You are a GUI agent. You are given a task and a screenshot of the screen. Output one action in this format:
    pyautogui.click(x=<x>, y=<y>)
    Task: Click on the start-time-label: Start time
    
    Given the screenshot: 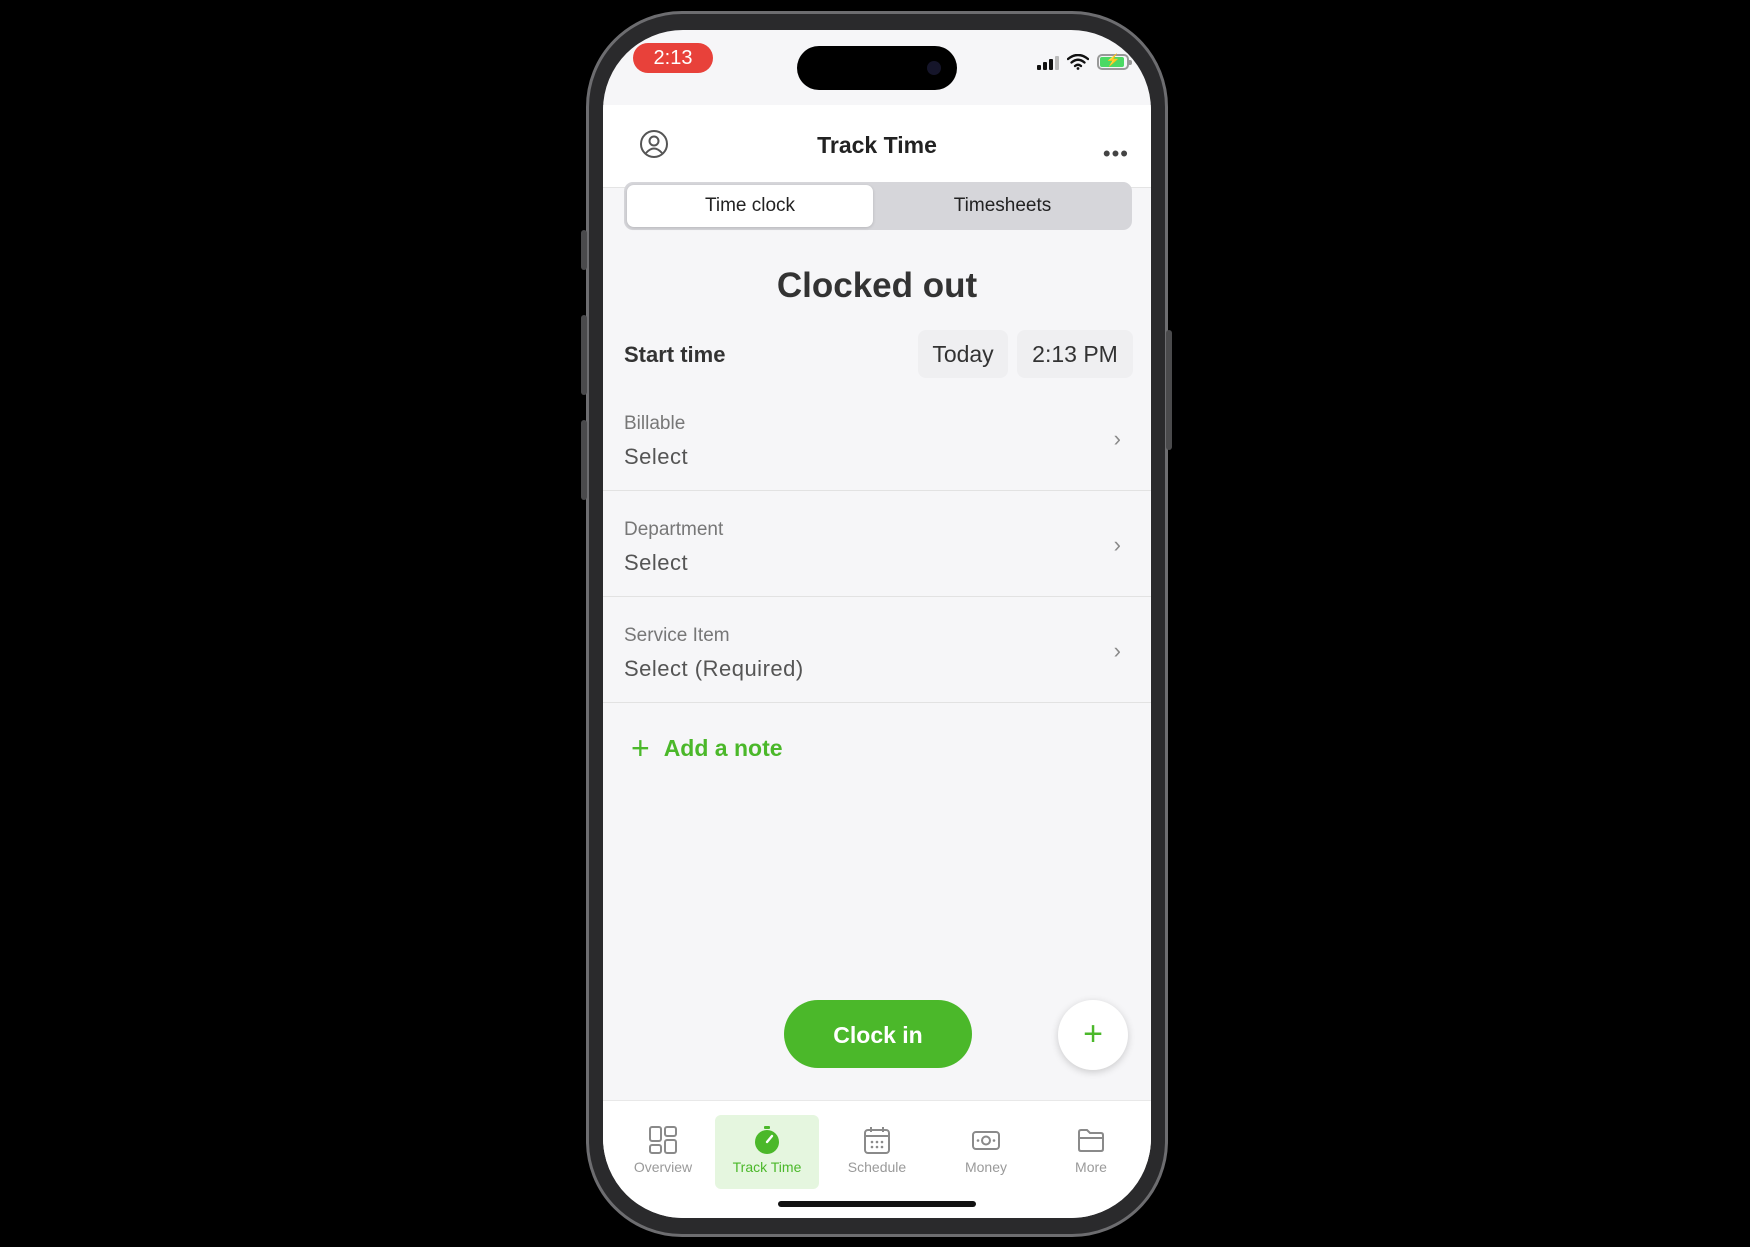 What is the action you would take?
    pyautogui.click(x=675, y=354)
    